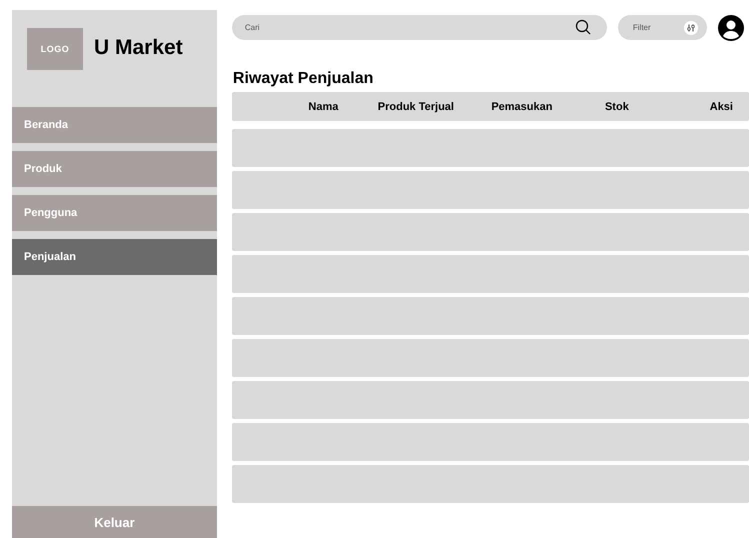 This screenshot has width=749, height=538. What do you see at coordinates (721, 106) in the screenshot?
I see `column-header: Aksi` at bounding box center [721, 106].